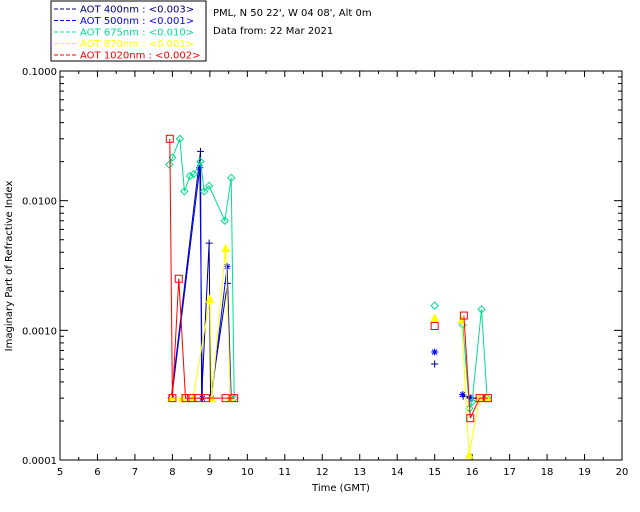  What do you see at coordinates (39, 202) in the screenshot?
I see `y-tick-label: 0.0100` at bounding box center [39, 202].